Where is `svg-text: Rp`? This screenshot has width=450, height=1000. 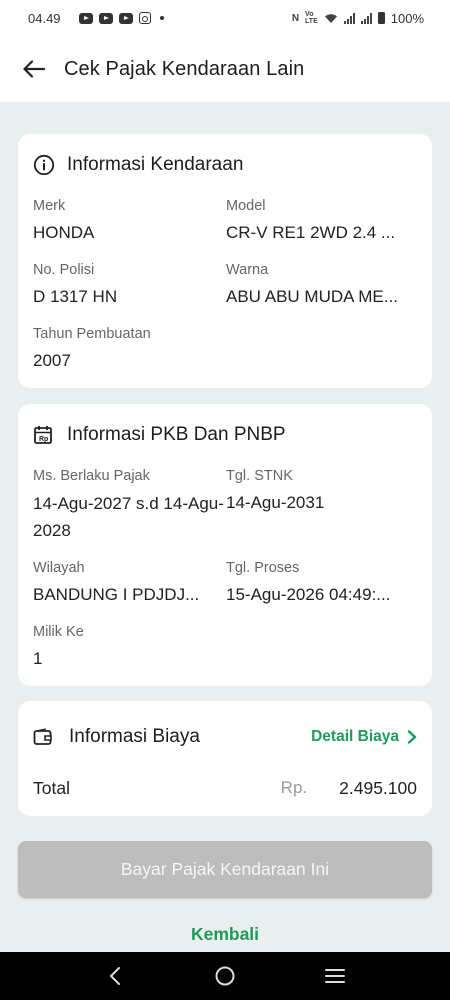 svg-text: Rp is located at coordinates (43, 439).